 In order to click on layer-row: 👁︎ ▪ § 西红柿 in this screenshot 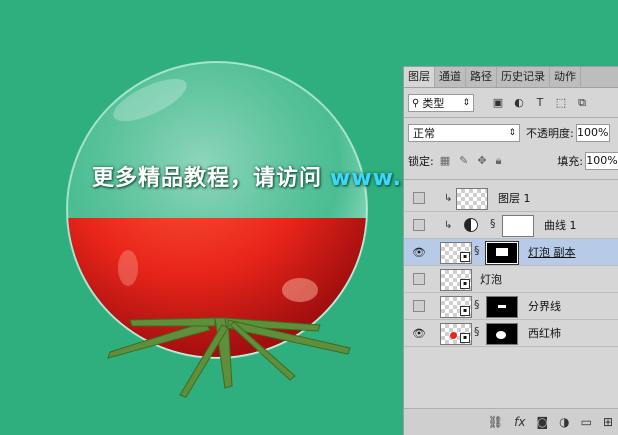, I will do `click(511, 333)`.